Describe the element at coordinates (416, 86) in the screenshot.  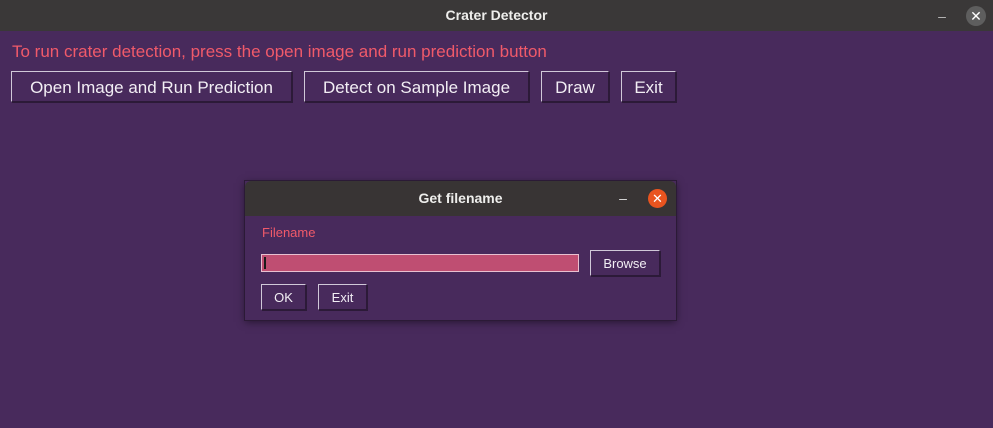
I see `detect-sample-image-button: Detect on Sample Image` at that location.